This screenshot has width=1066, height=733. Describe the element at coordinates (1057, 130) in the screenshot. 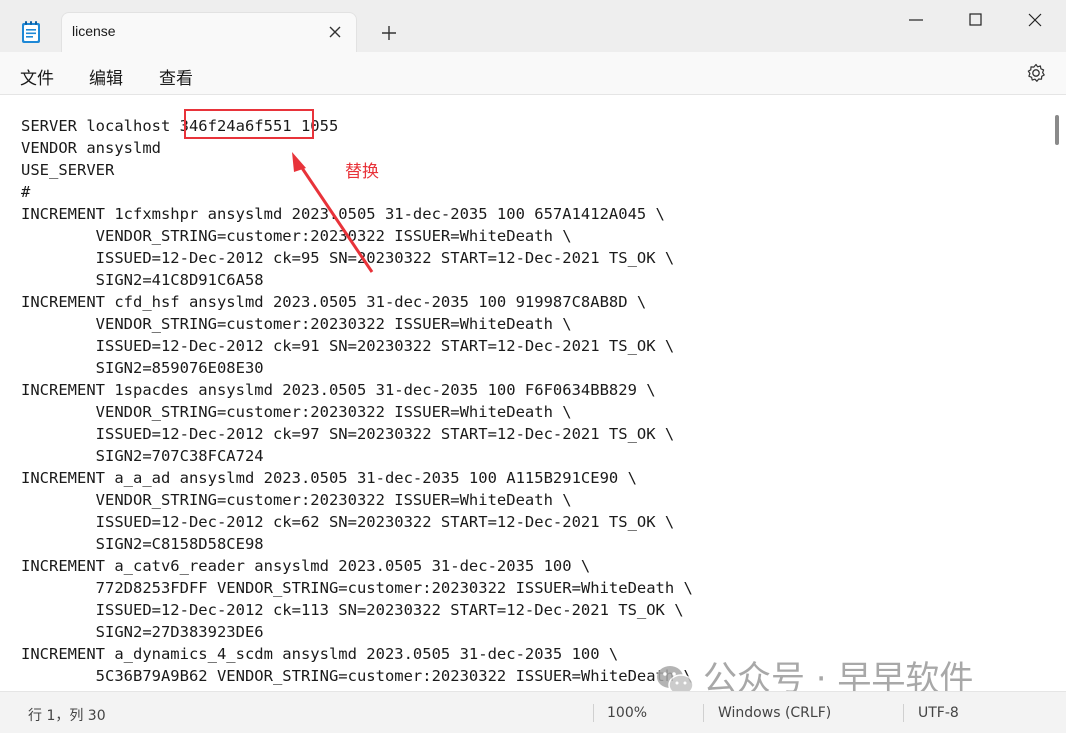

I see `vertical-scrollbar` at that location.